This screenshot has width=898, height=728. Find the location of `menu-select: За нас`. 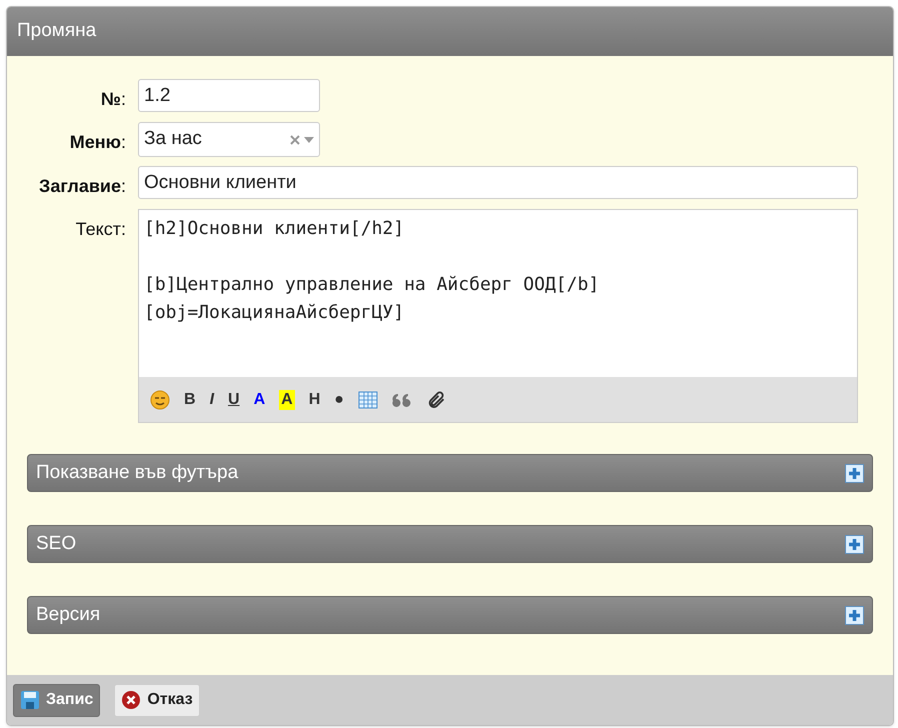

menu-select: За нас is located at coordinates (229, 139).